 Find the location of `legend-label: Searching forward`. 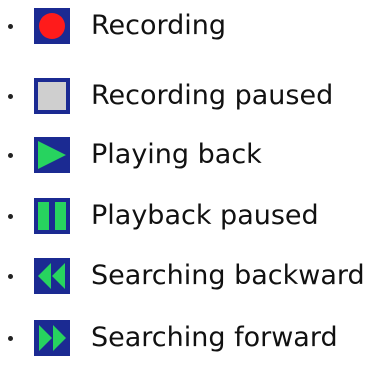

legend-label: Searching forward is located at coordinates (214, 337).